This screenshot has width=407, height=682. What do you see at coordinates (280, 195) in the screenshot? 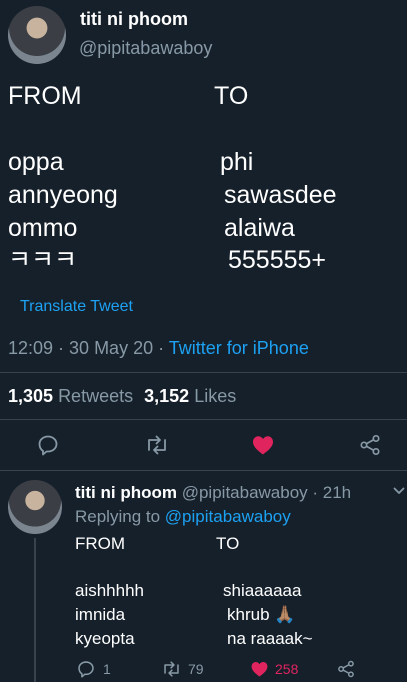
I see `to-word: sawasdee` at bounding box center [280, 195].